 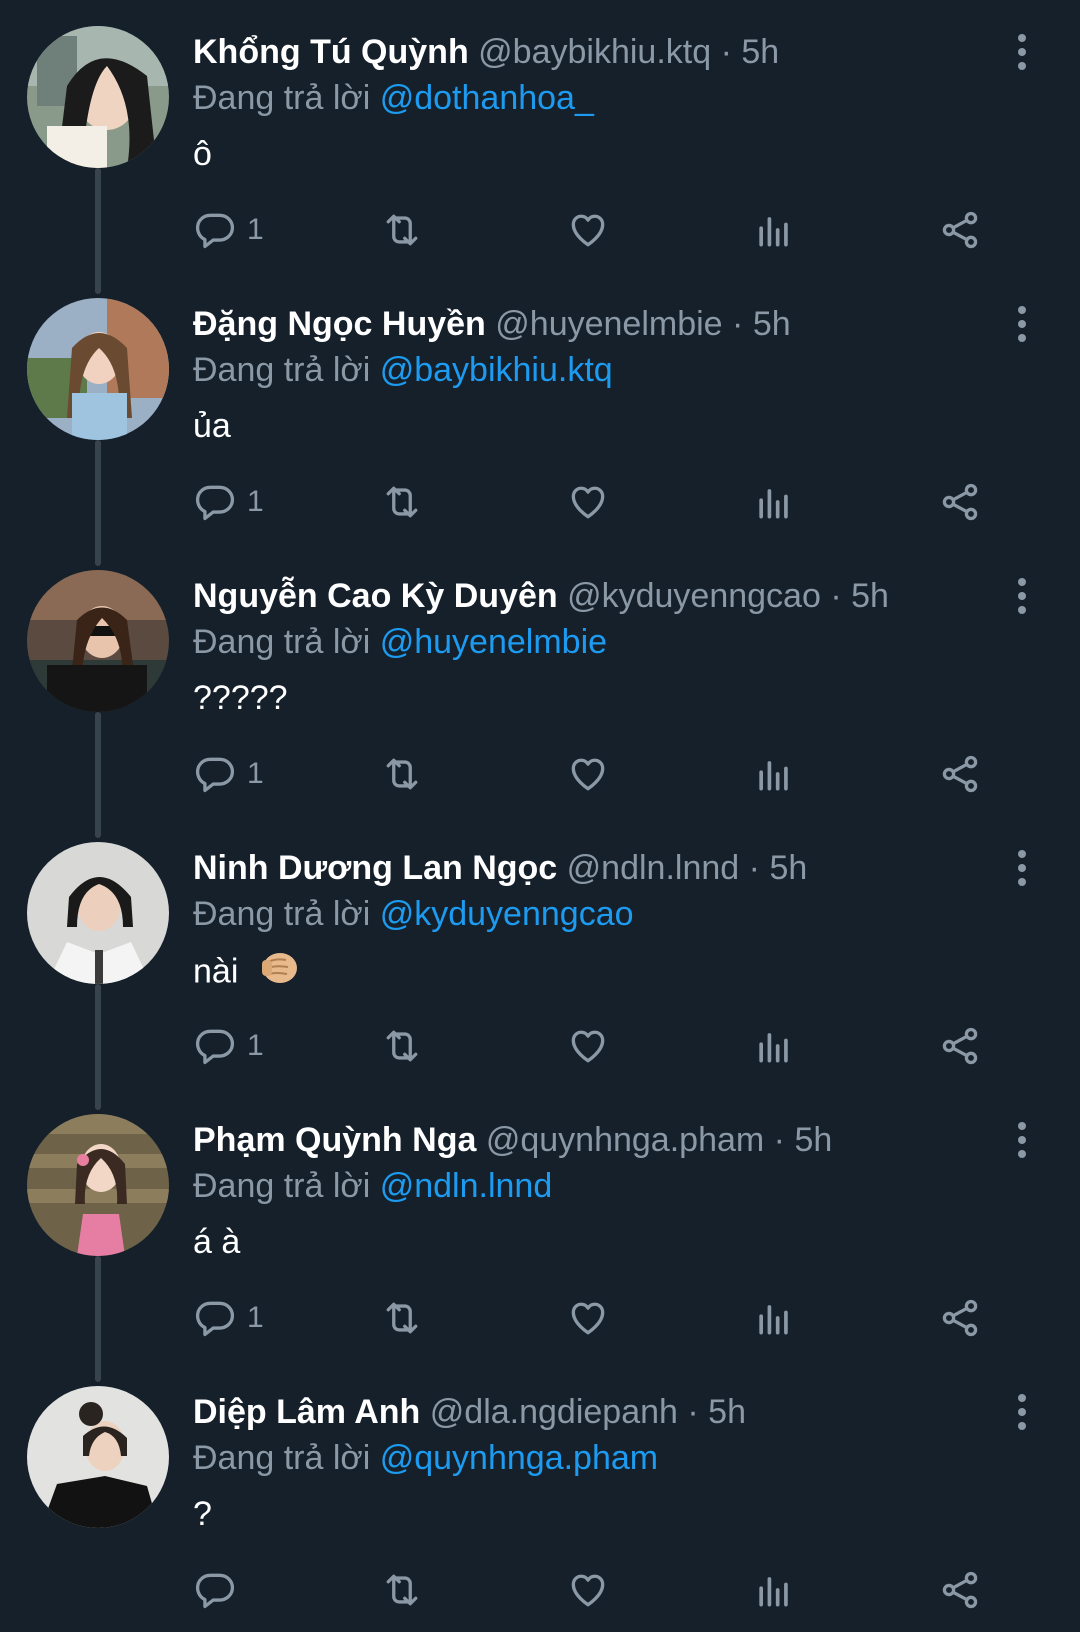 What do you see at coordinates (487, 98) in the screenshot?
I see `mention-link: @dothanhoa_` at bounding box center [487, 98].